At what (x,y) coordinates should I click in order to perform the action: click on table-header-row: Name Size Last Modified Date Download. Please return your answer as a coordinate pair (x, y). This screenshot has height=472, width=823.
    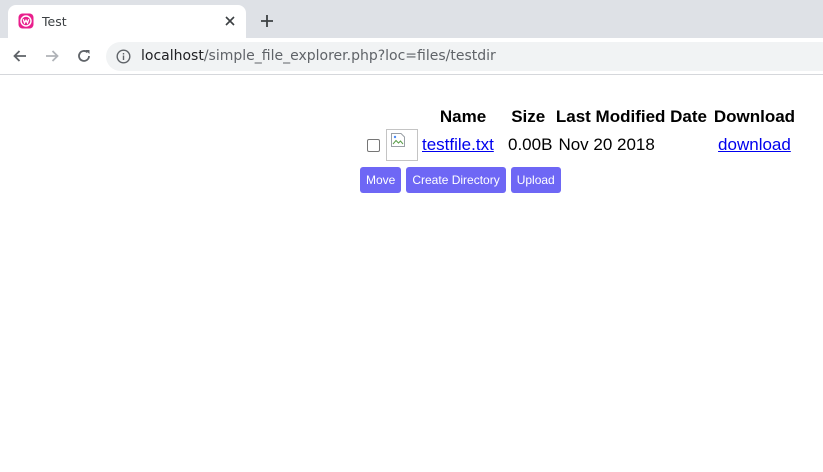
    Looking at the image, I should click on (579, 117).